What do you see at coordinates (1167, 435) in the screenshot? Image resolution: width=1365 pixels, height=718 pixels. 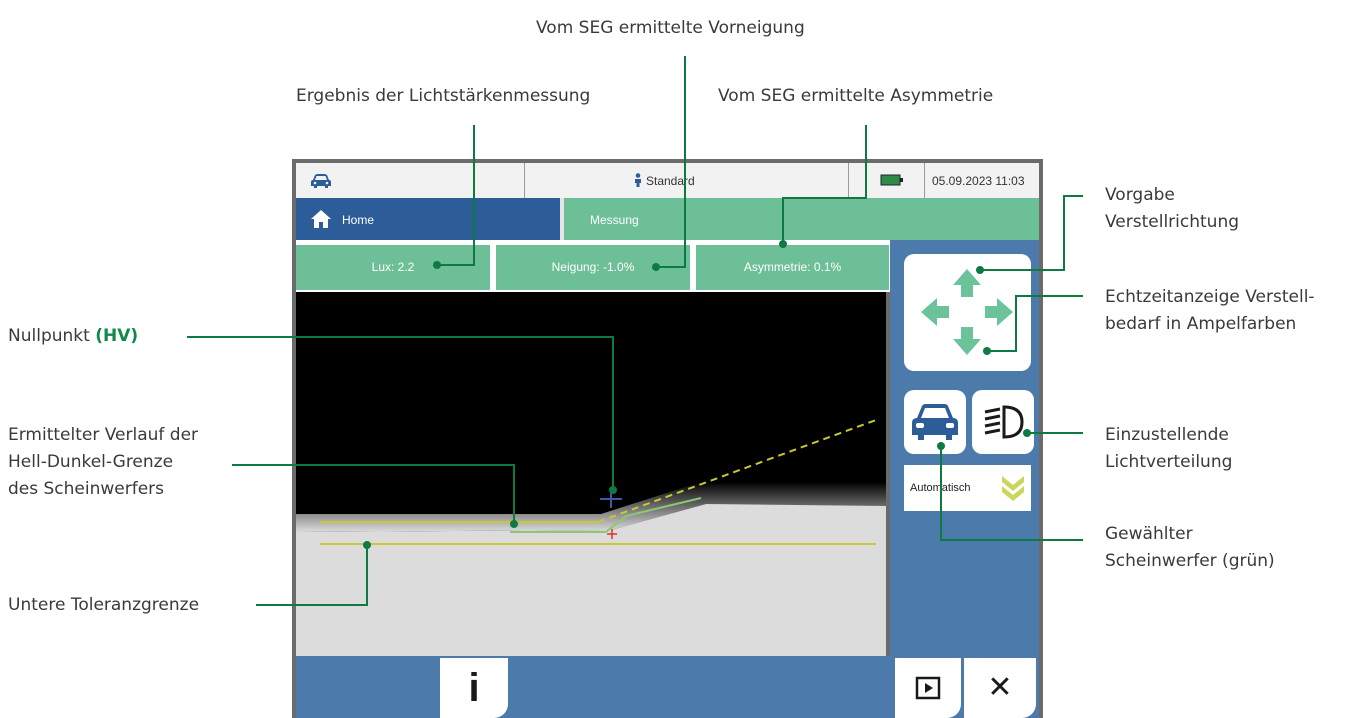 I see `annotation-lichtverteilung-line1: Einzustellende` at bounding box center [1167, 435].